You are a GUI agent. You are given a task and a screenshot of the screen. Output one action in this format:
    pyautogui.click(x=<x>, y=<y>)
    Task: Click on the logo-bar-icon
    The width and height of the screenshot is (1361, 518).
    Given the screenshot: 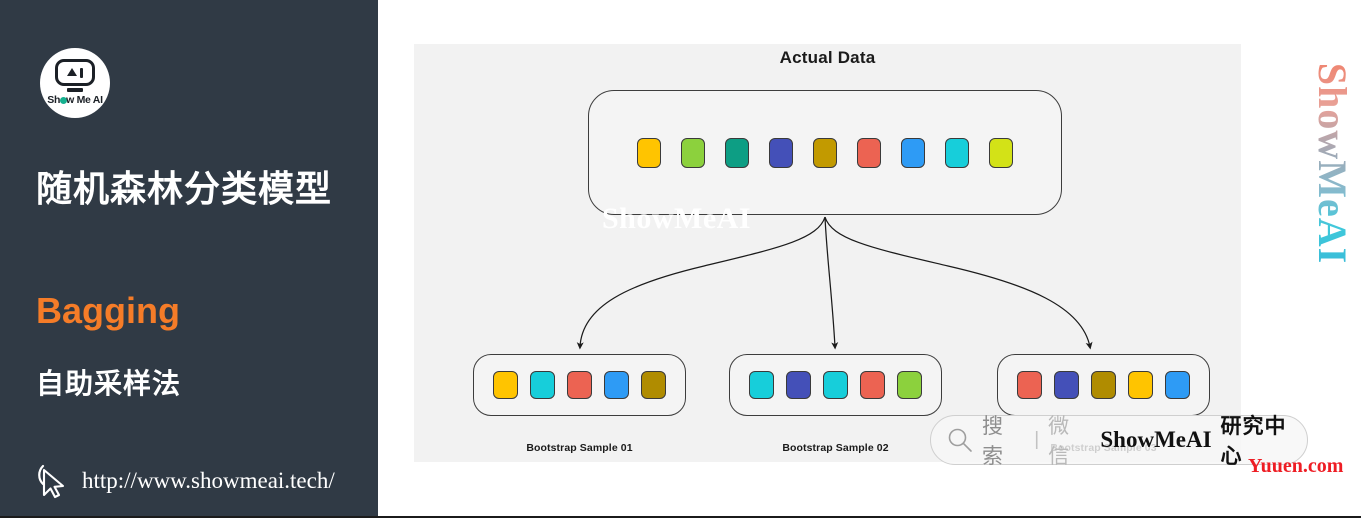 What is the action you would take?
    pyautogui.click(x=81, y=72)
    